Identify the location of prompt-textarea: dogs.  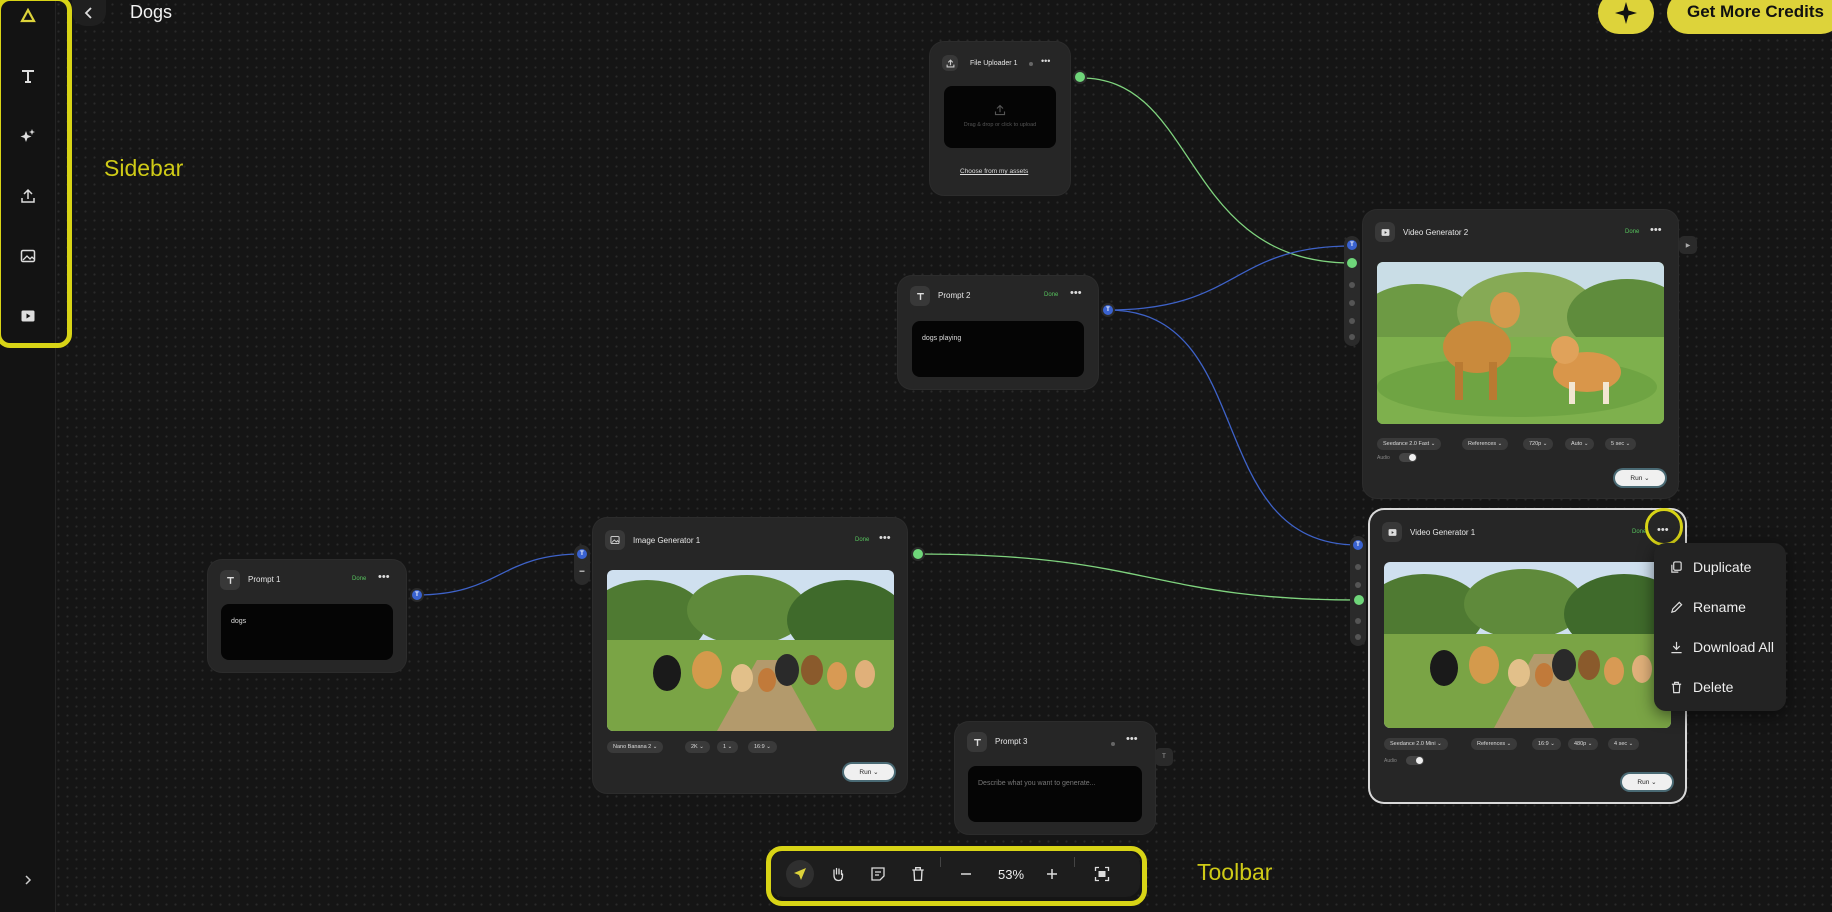
(307, 632).